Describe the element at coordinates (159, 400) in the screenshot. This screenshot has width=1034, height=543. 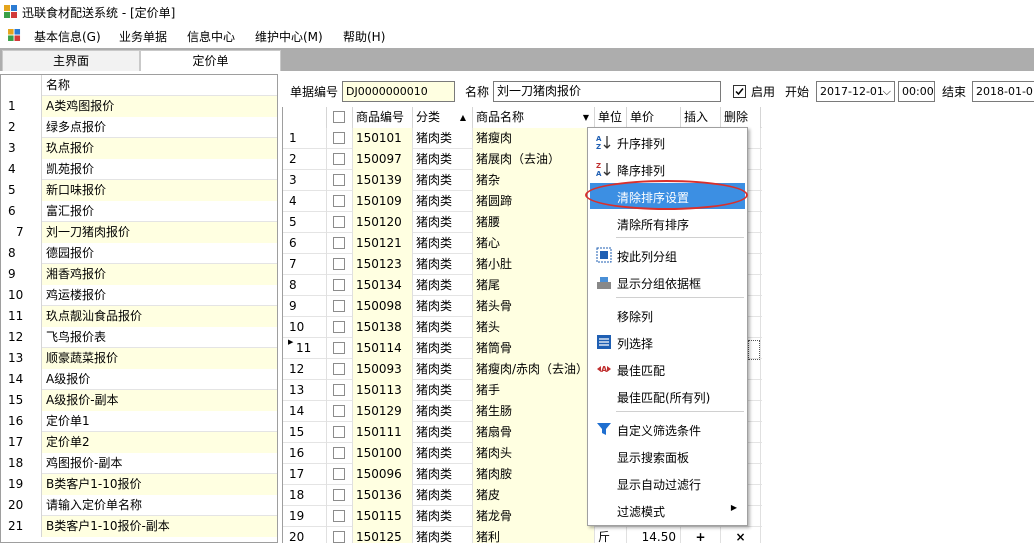
I see `pricing-sheet-name: A级报价-副本` at that location.